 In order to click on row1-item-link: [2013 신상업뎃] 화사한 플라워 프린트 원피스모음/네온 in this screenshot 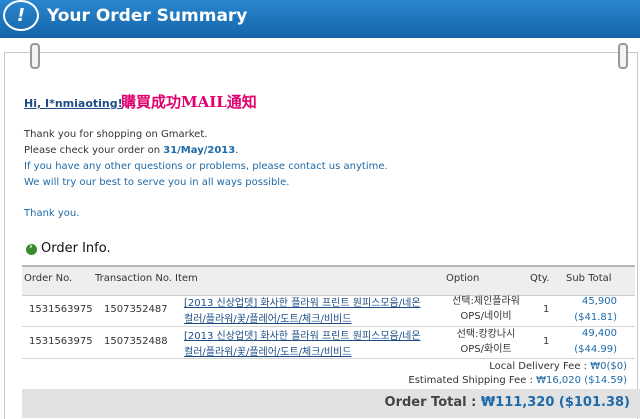, I will do `click(302, 301)`.